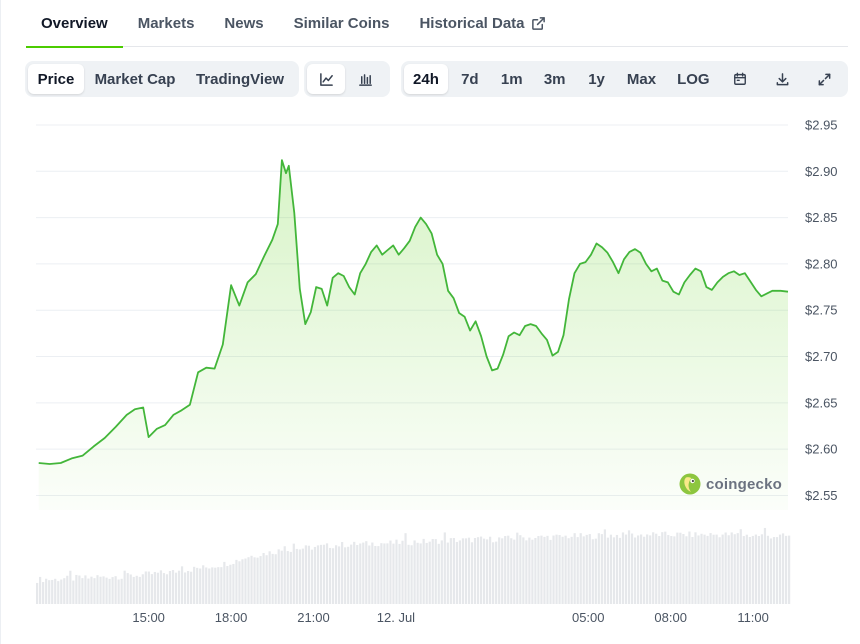 The image size is (860, 644). What do you see at coordinates (821, 402) in the screenshot?
I see `y-tick-label: $2.65` at bounding box center [821, 402].